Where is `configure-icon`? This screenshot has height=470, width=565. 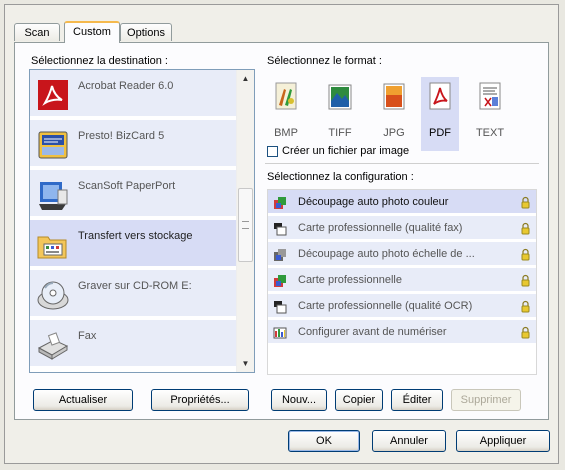
configure-icon is located at coordinates (280, 333).